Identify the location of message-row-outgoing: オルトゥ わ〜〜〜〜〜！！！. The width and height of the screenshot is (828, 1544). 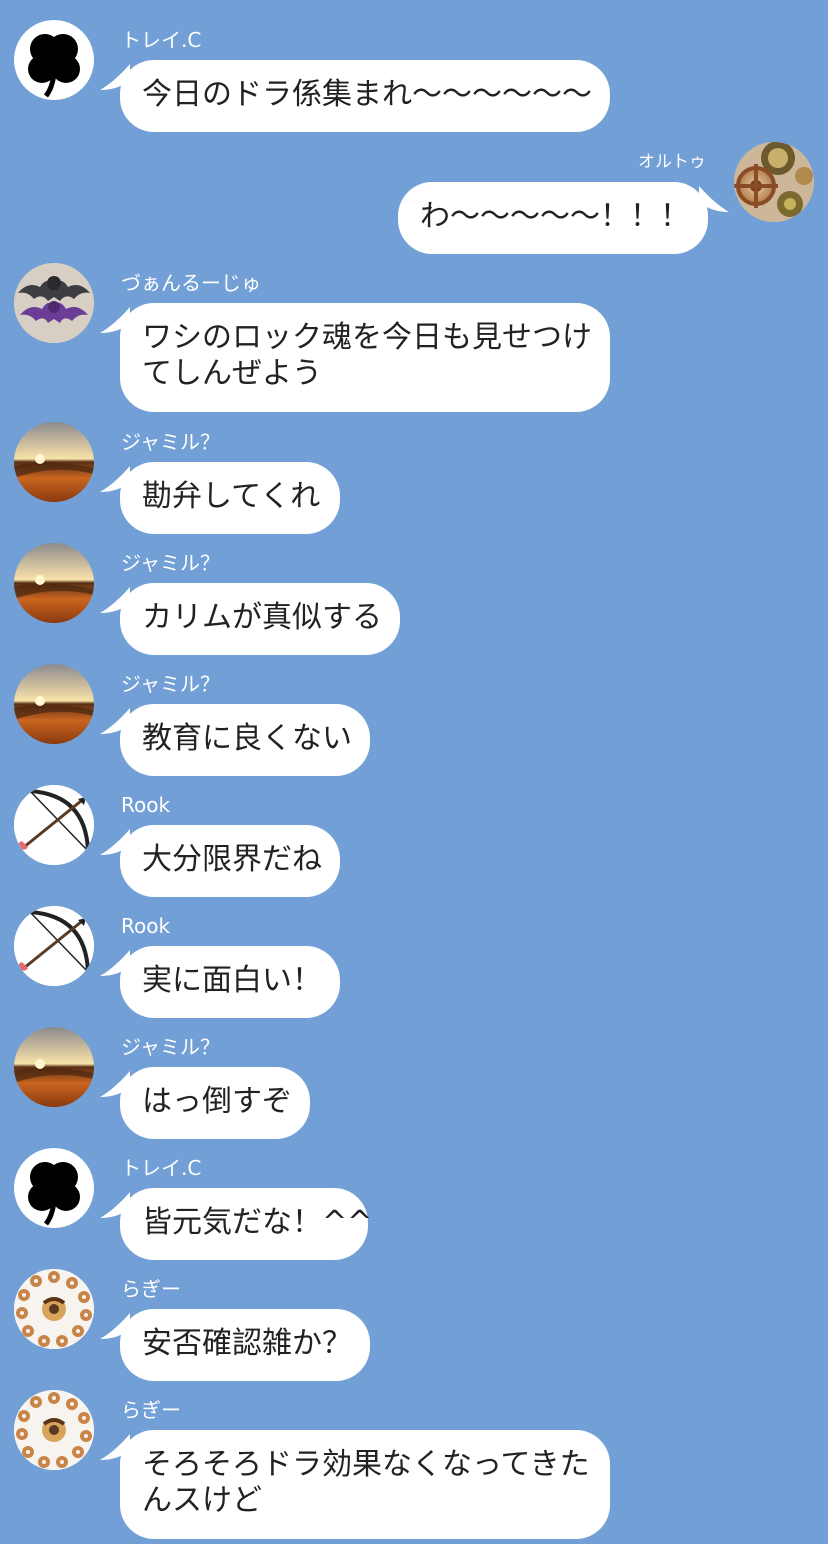
(414, 198).